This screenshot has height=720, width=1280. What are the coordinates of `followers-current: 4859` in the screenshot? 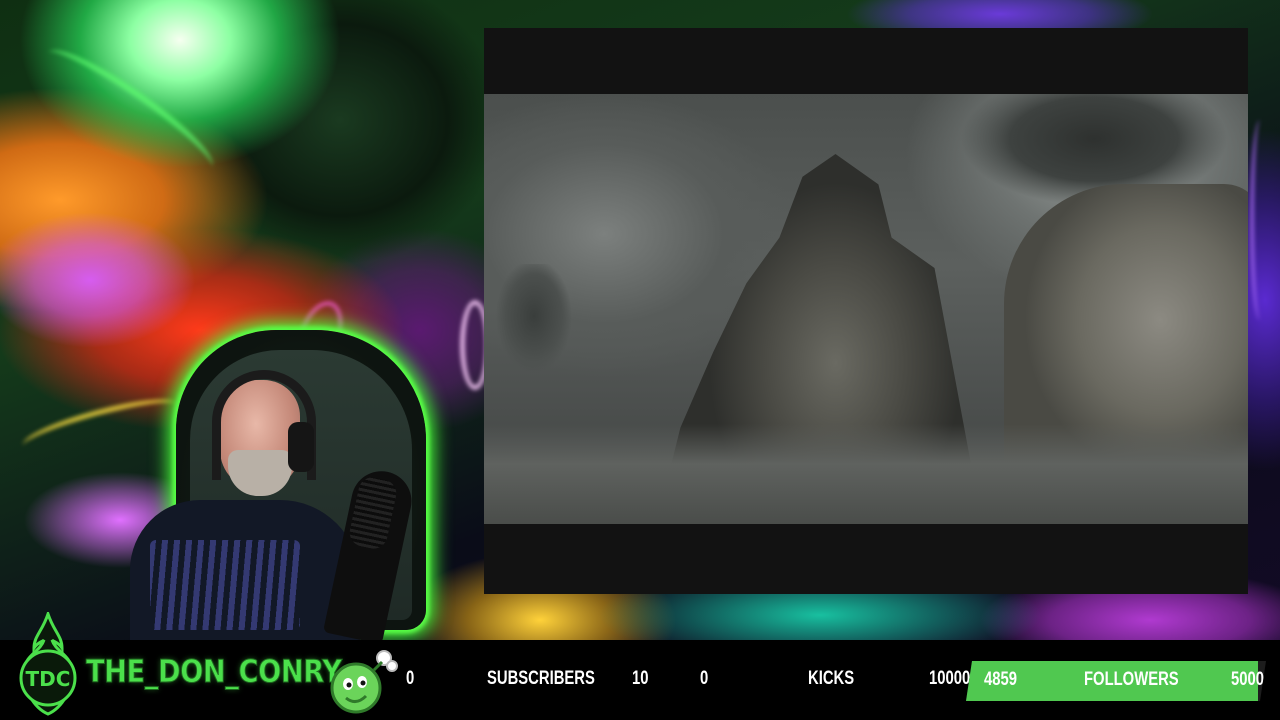 It's located at (1000, 679).